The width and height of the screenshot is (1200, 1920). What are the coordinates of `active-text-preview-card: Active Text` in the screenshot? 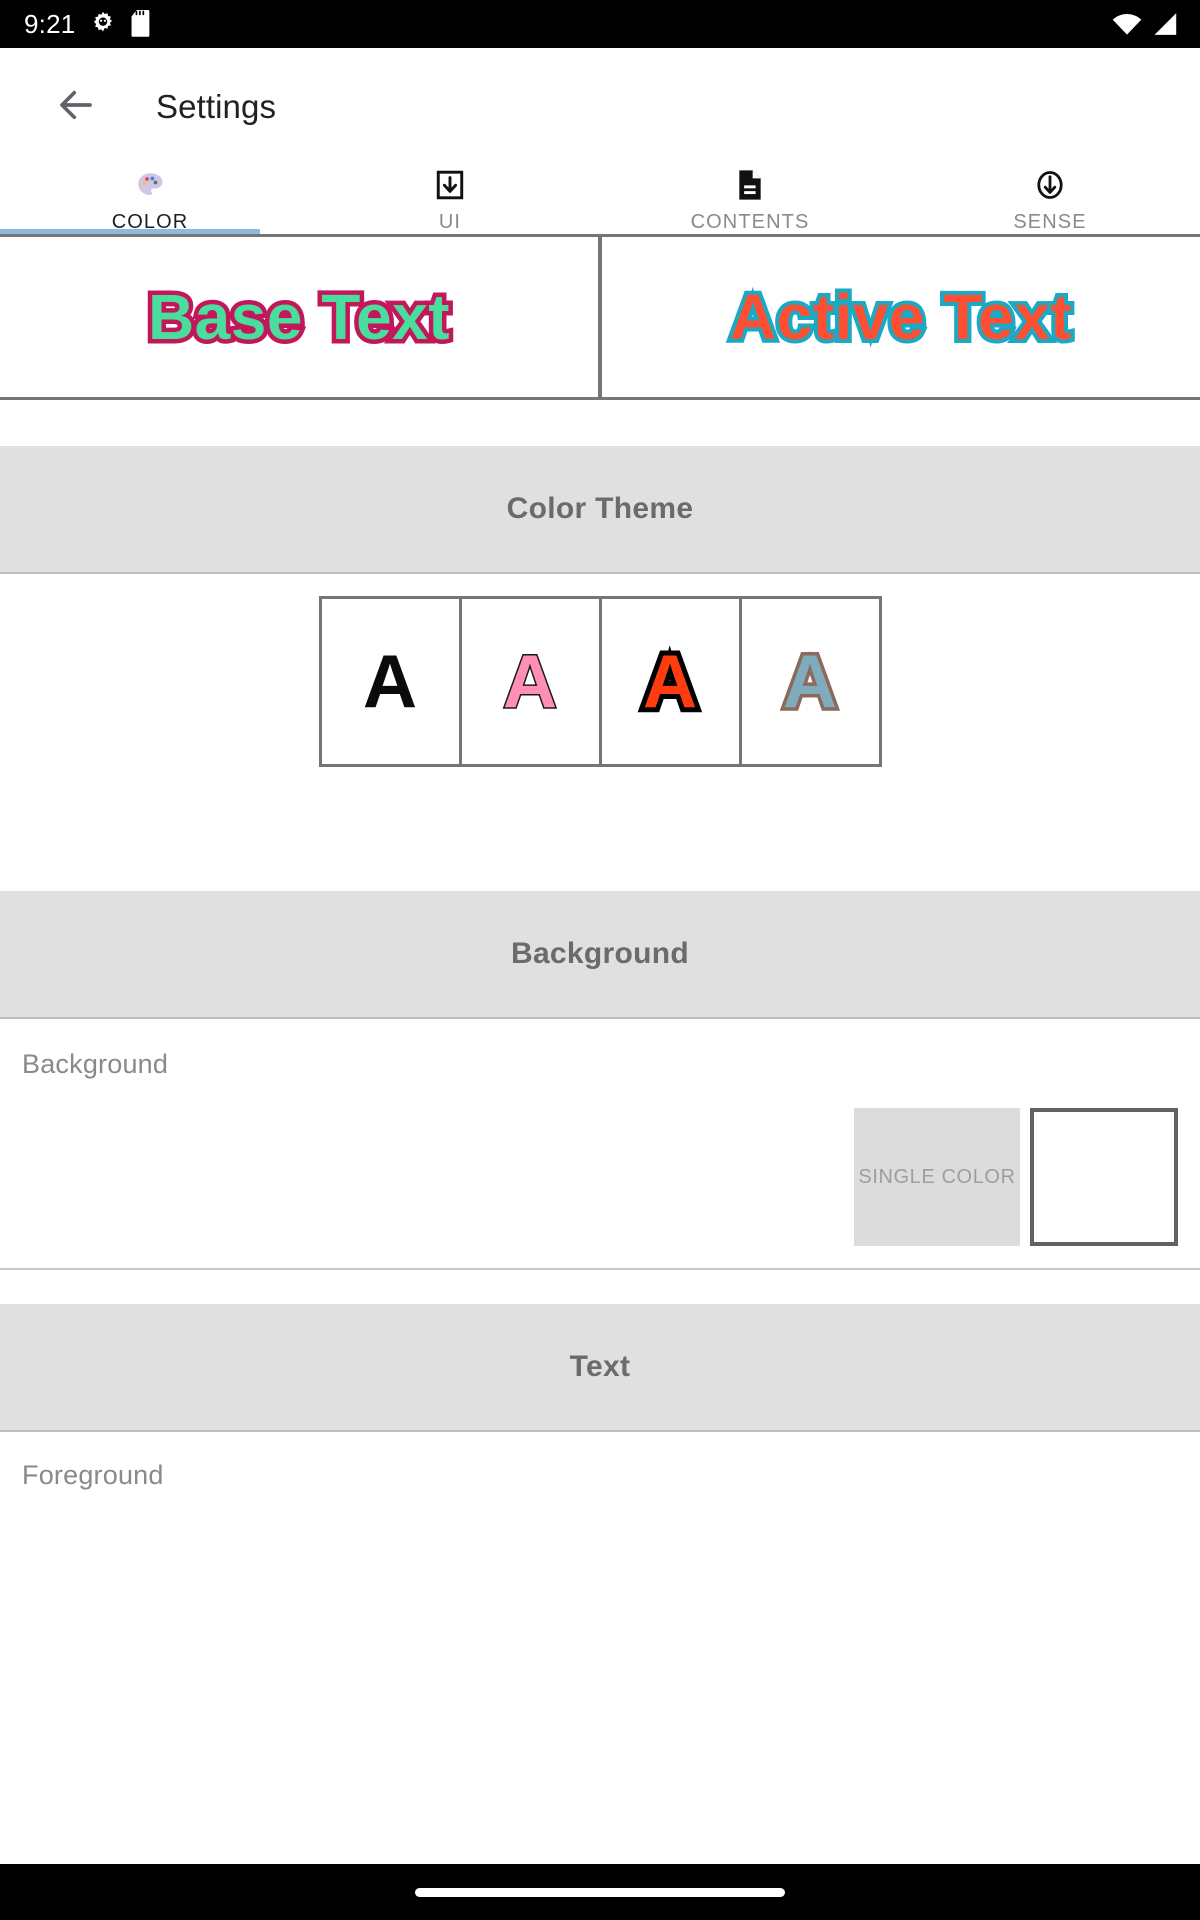 It's located at (901, 317).